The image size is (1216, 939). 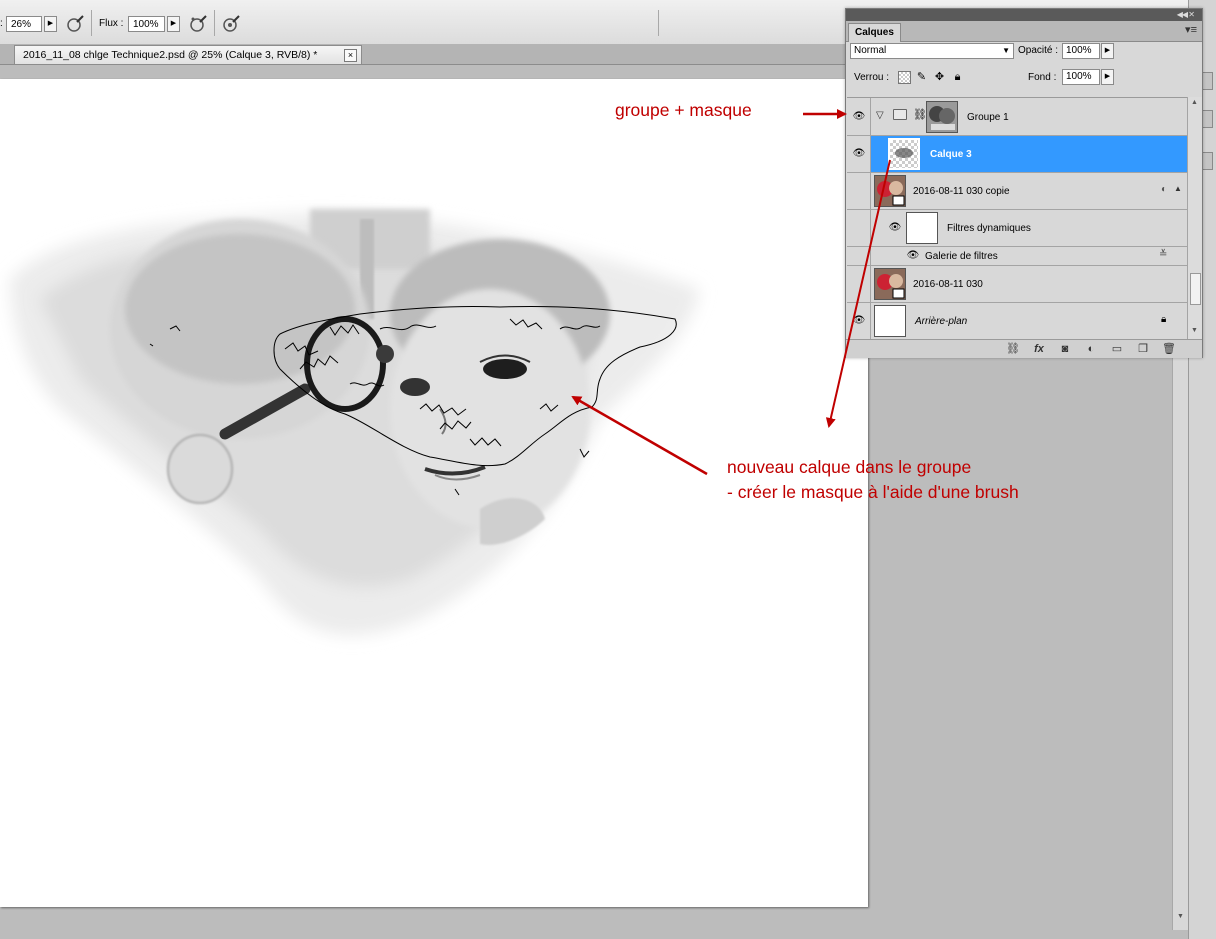 I want to click on annotation-arrows, so click(x=731, y=292).